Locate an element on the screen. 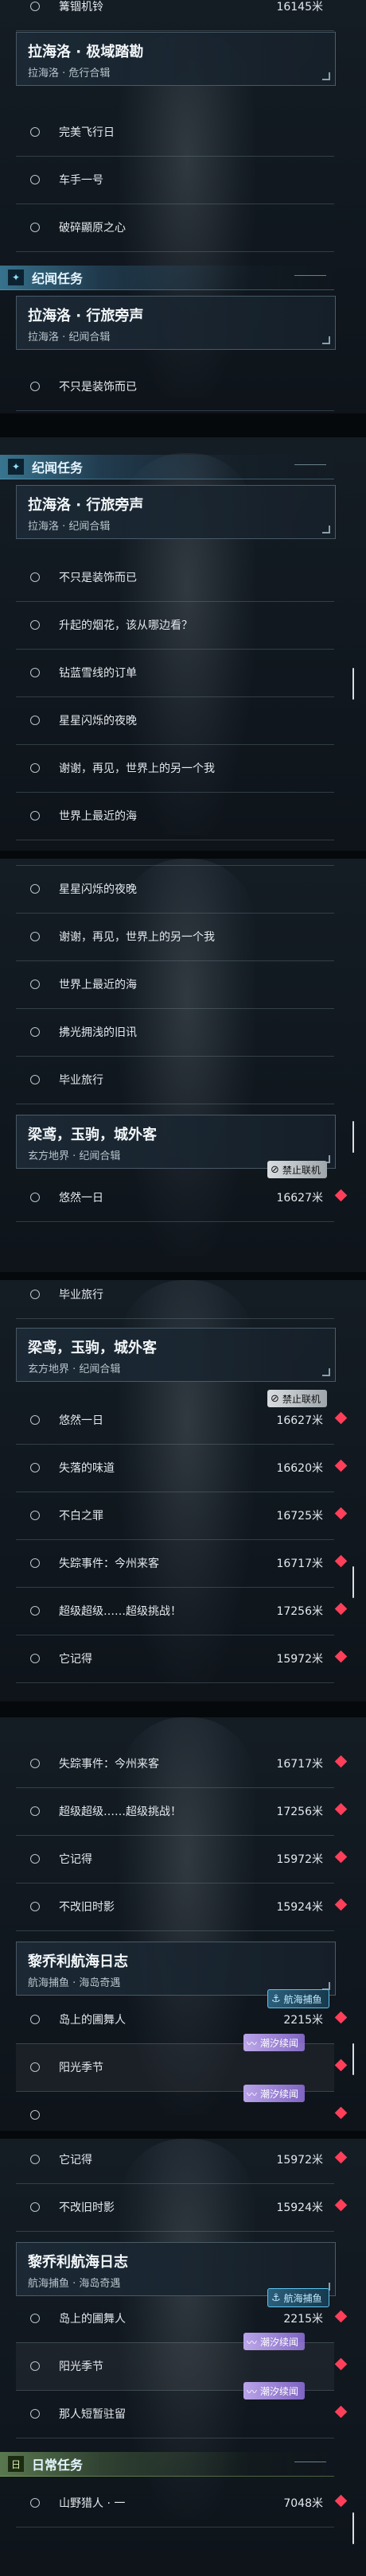 This screenshot has width=366, height=2576. quest-item-name: 毕业旅行 is located at coordinates (81, 1295).